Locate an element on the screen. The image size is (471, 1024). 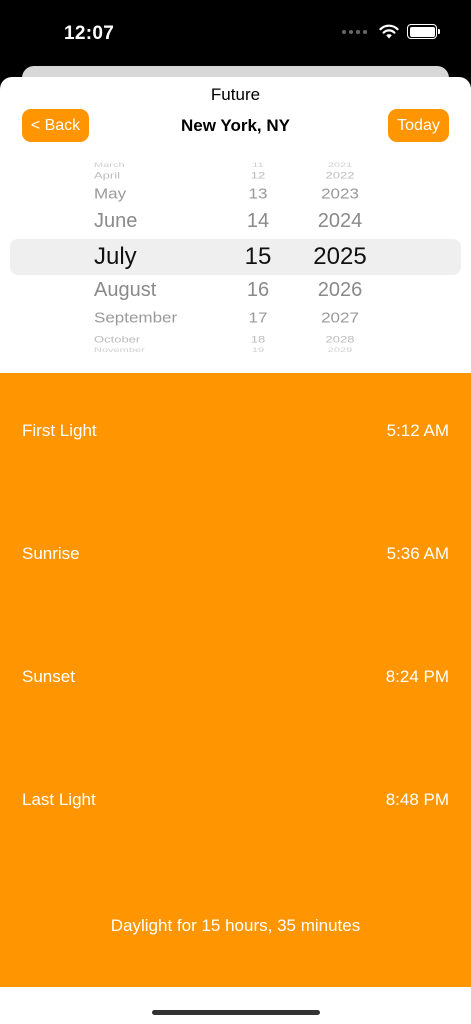
cellular-signal-icon is located at coordinates (354, 31).